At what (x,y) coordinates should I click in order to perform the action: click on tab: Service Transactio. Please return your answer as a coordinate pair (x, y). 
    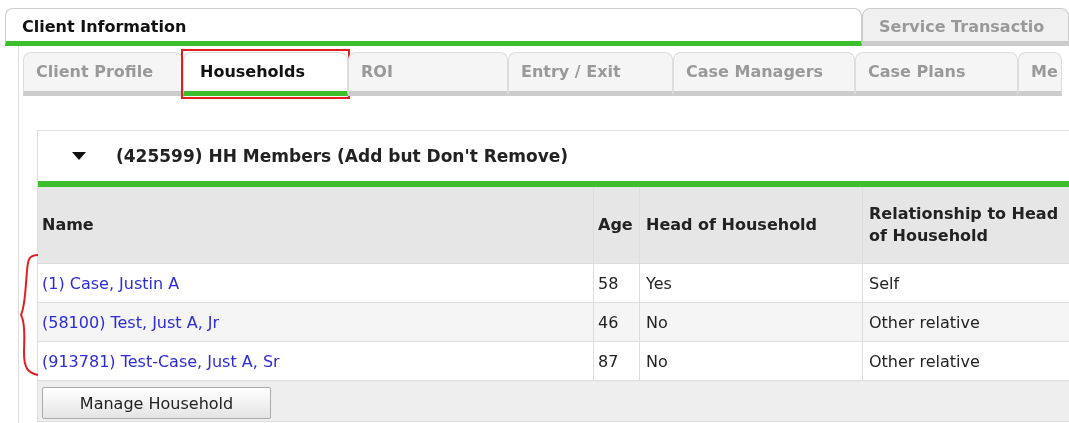
    Looking at the image, I should click on (965, 27).